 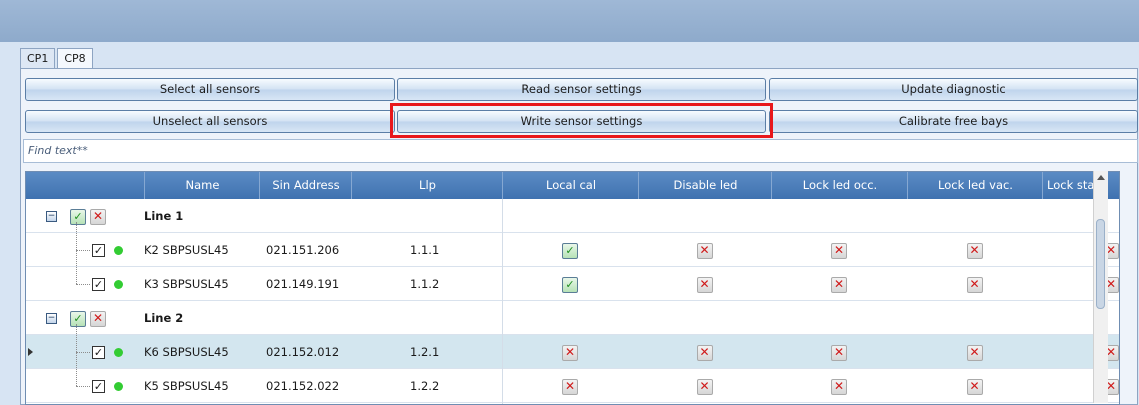 What do you see at coordinates (303, 284) in the screenshot?
I see `sensor-address: 021.149.191` at bounding box center [303, 284].